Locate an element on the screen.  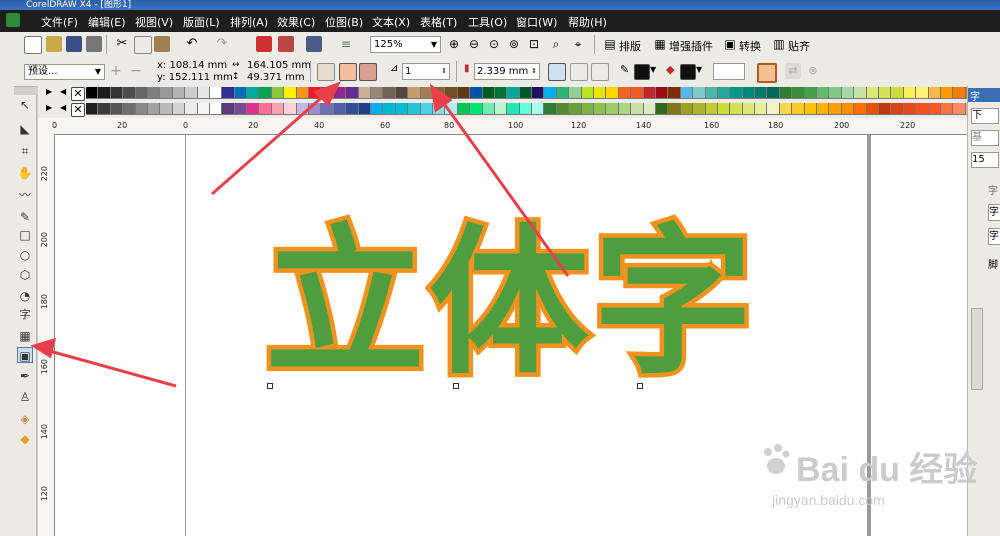
docker-header: 字 is located at coordinates (984, 95).